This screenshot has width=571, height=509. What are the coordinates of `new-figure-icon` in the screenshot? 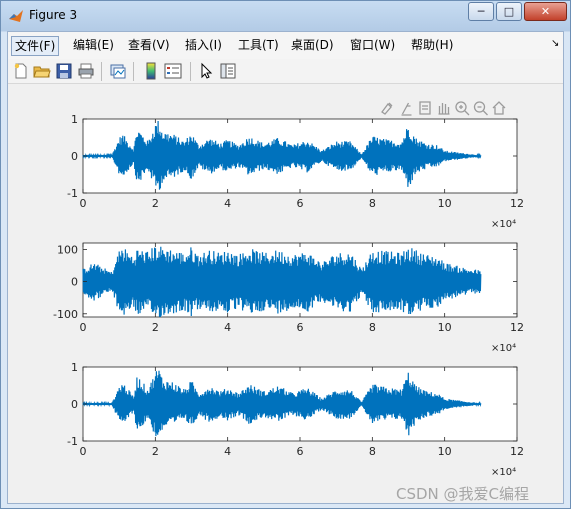 It's located at (21, 71).